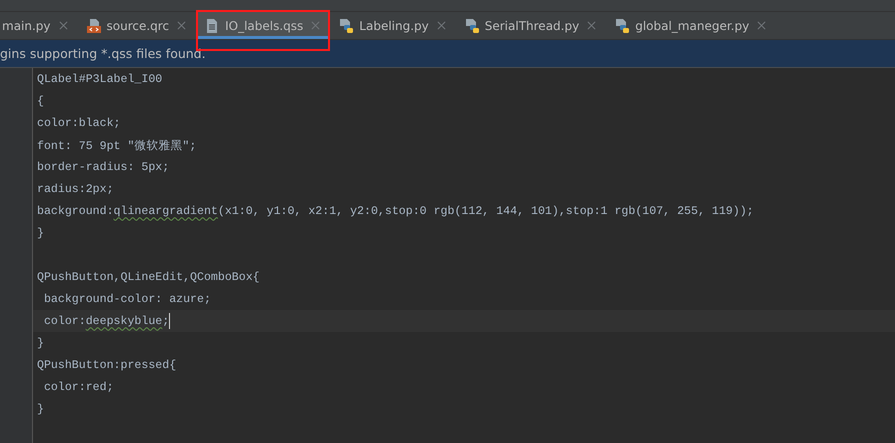 The width and height of the screenshot is (895, 443). I want to click on code-line: color:black;, so click(79, 124).